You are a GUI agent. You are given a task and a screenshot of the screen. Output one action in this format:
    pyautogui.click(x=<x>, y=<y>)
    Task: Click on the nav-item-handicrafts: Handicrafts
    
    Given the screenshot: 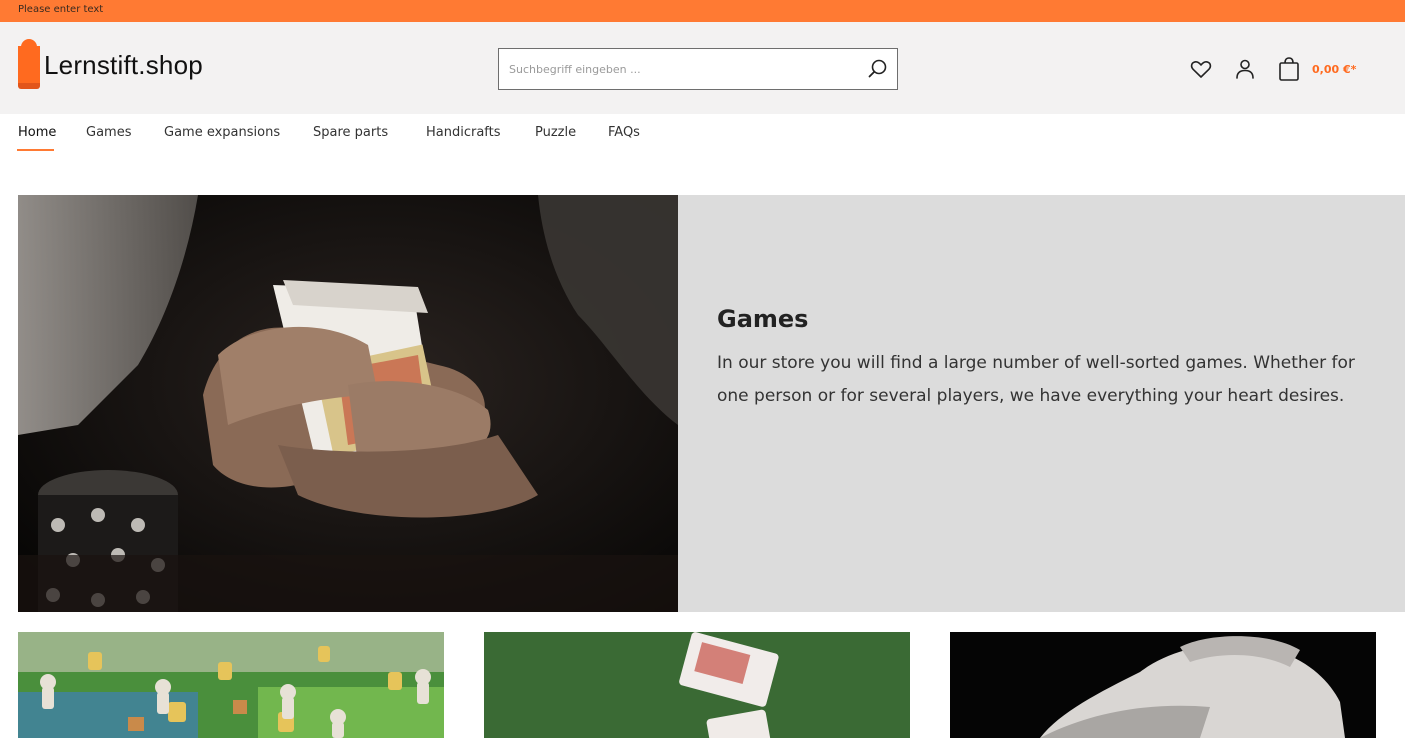 What is the action you would take?
    pyautogui.click(x=463, y=132)
    